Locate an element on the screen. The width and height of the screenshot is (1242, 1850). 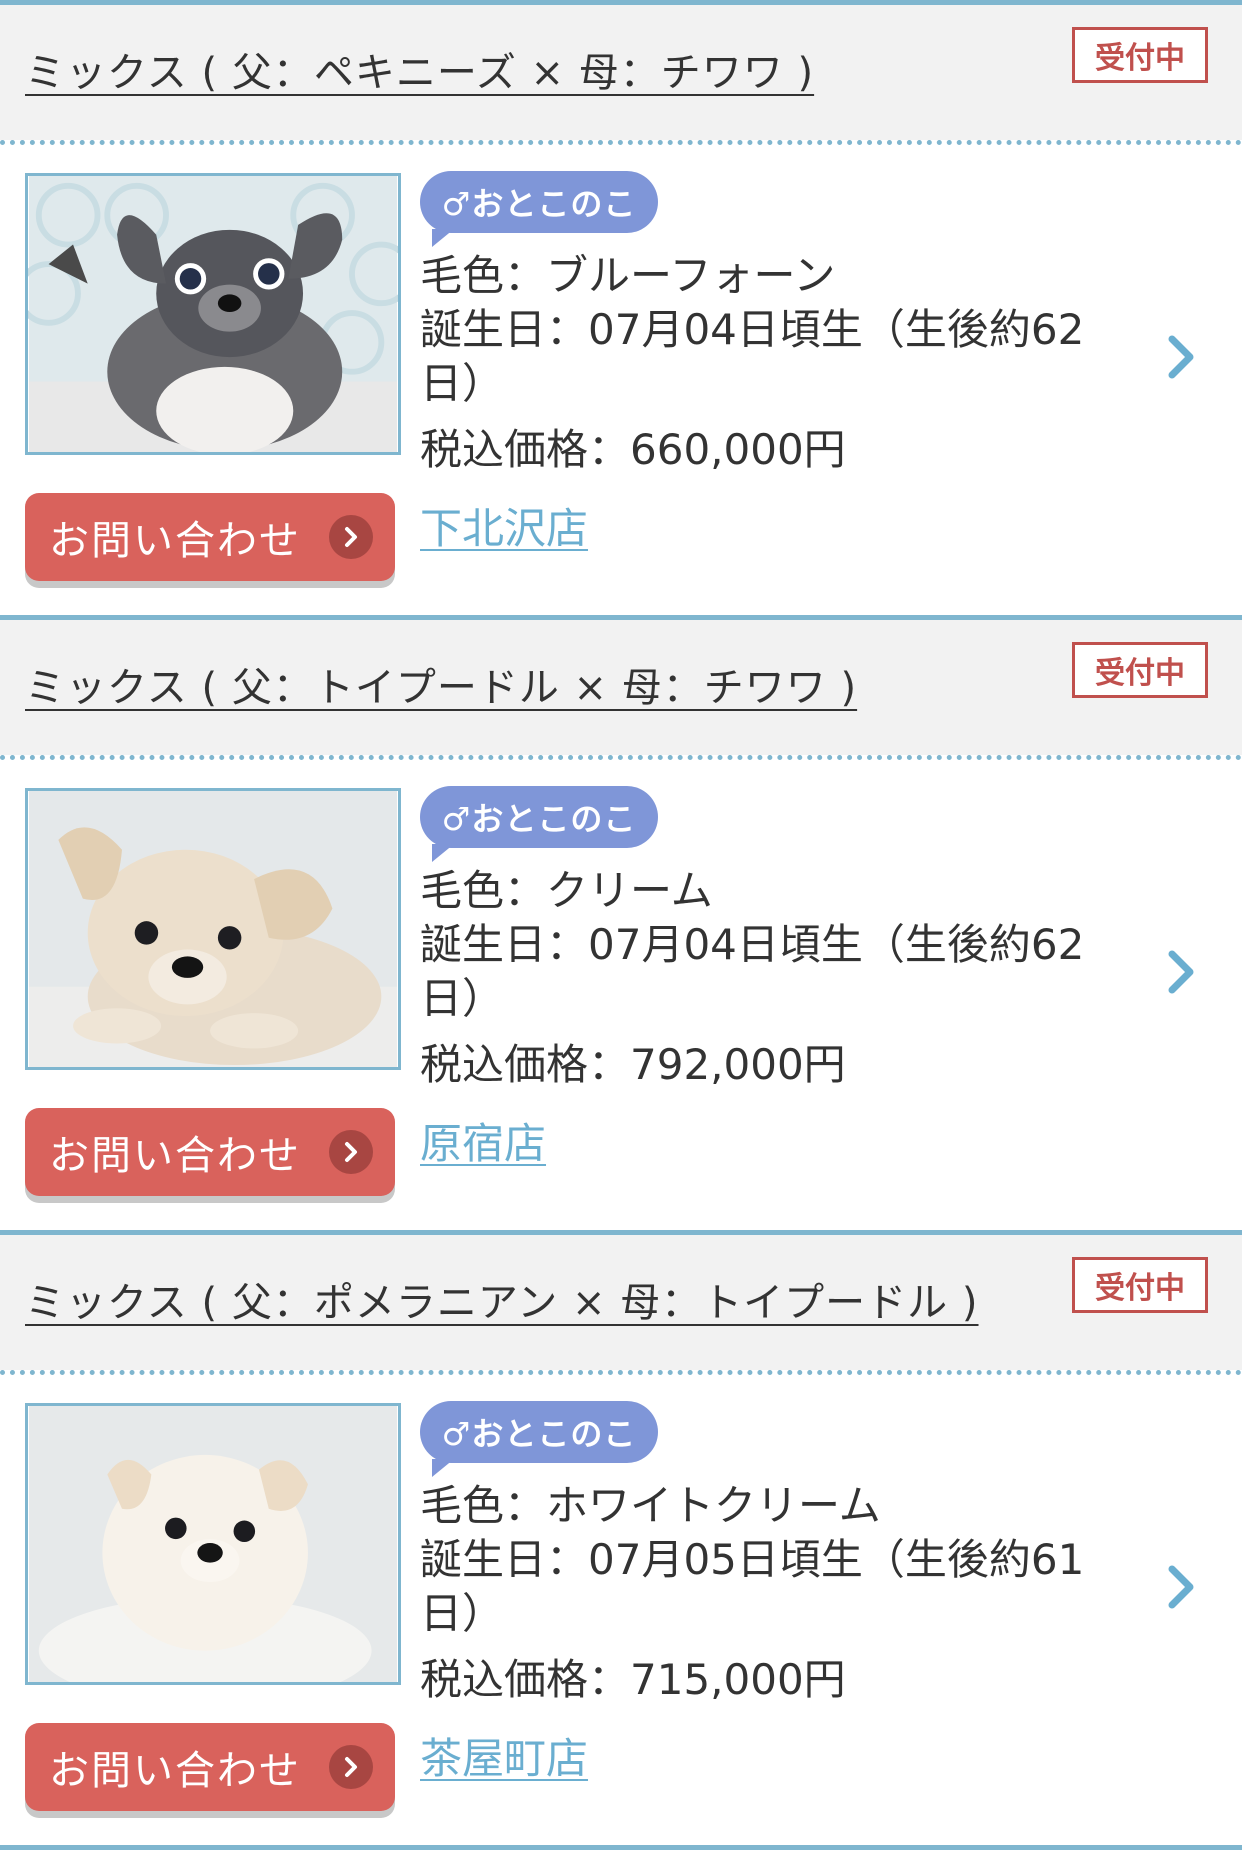
shop-link: 原宿店 is located at coordinates (483, 1140).